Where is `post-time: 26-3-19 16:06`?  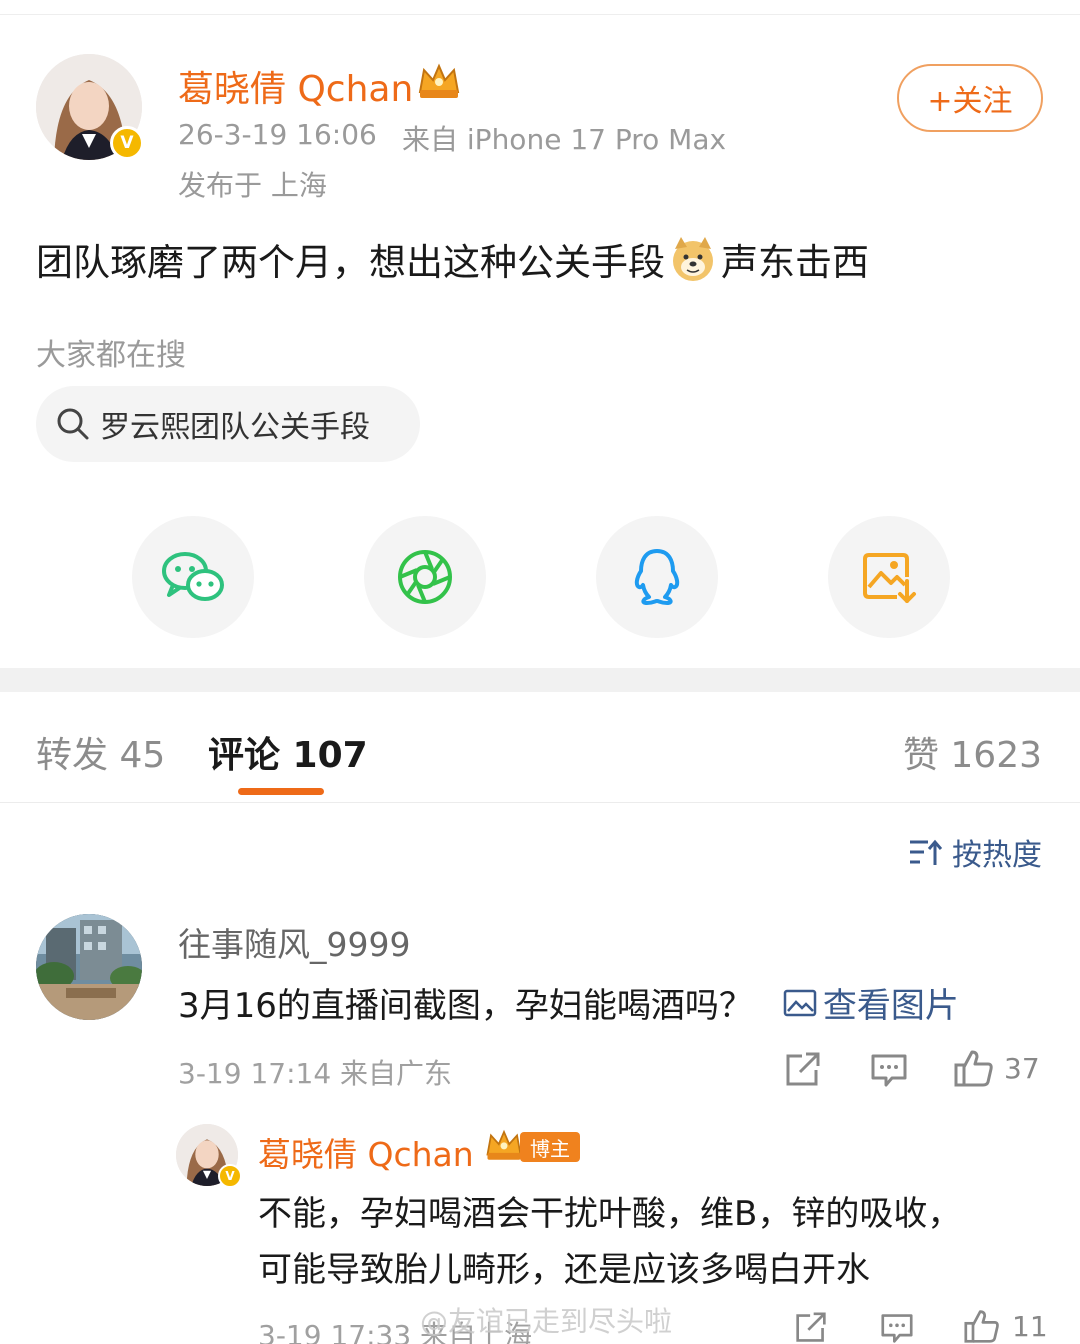
post-time: 26-3-19 16:06 is located at coordinates (277, 134).